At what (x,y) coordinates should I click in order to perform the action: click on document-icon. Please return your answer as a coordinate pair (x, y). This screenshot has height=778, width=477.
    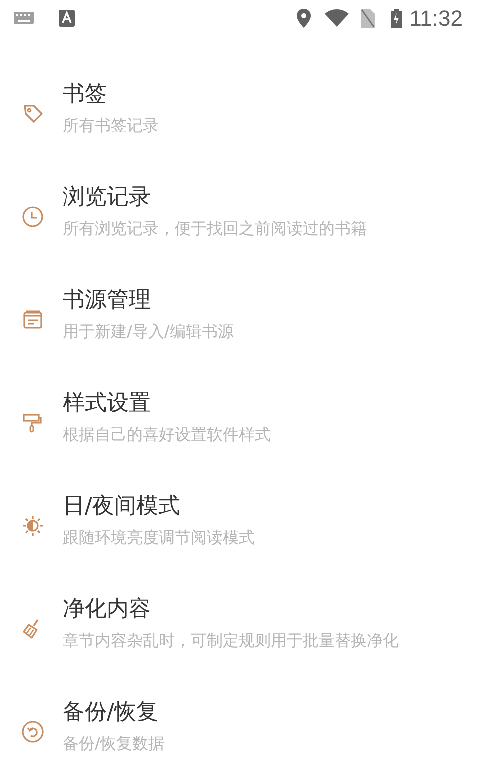
    Looking at the image, I should click on (32, 320).